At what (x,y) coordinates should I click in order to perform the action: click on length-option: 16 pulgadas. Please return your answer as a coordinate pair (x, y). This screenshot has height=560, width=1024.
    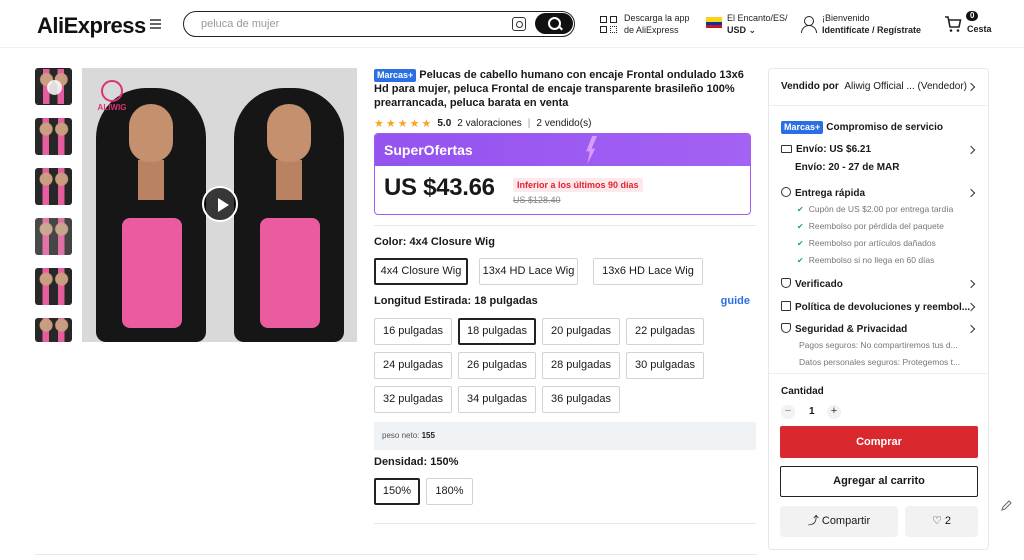
    Looking at the image, I should click on (413, 331).